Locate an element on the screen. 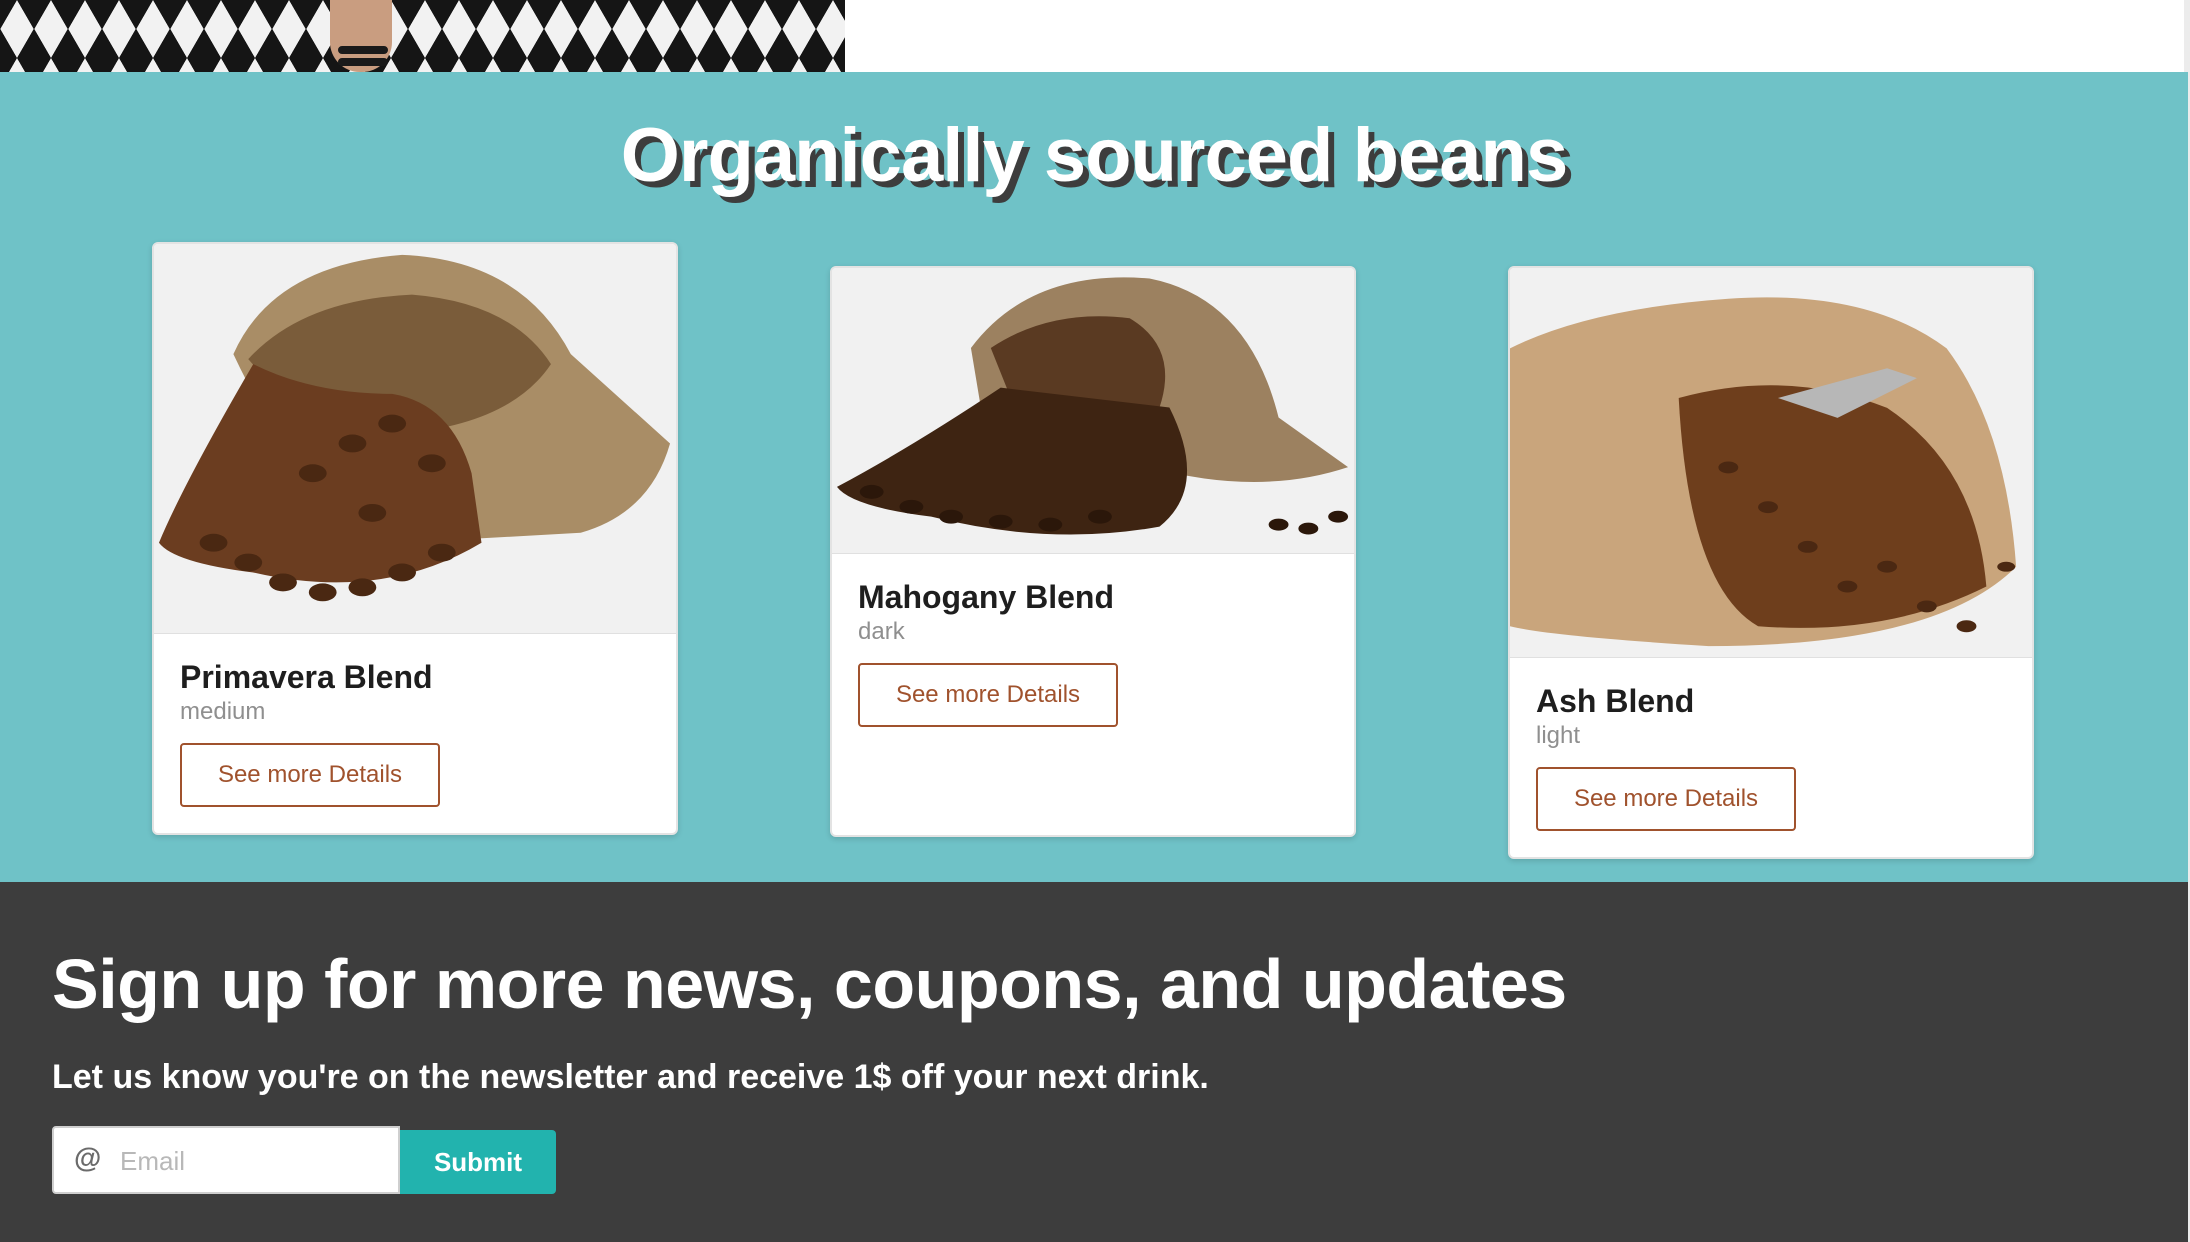 The image size is (2190, 1242). top-strip is located at coordinates (1095, 36).